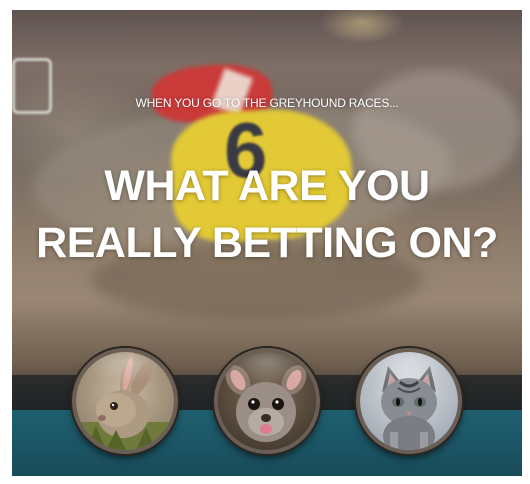  I want to click on kitten-icon, so click(409, 401).